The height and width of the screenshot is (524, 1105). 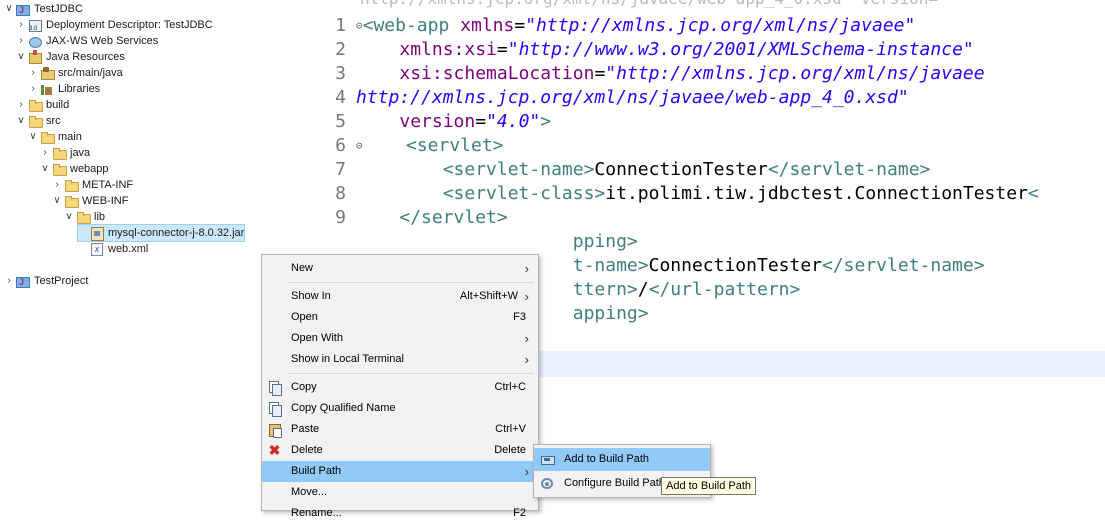 What do you see at coordinates (102, 41) in the screenshot?
I see `tree-node-label: JAX-WS Web Services` at bounding box center [102, 41].